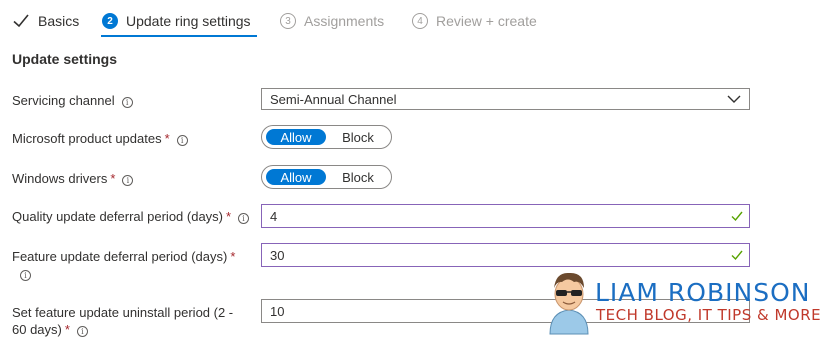  Describe the element at coordinates (120, 256) in the screenshot. I see `label-text: Feature update deferral period (days)` at that location.